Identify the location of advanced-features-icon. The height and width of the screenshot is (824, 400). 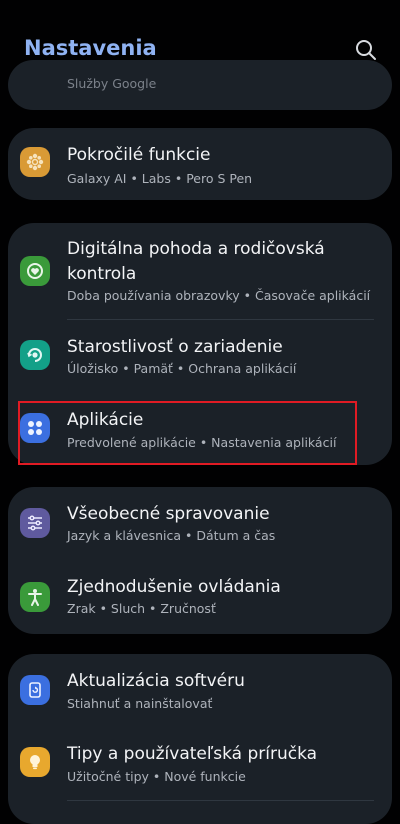
(35, 162).